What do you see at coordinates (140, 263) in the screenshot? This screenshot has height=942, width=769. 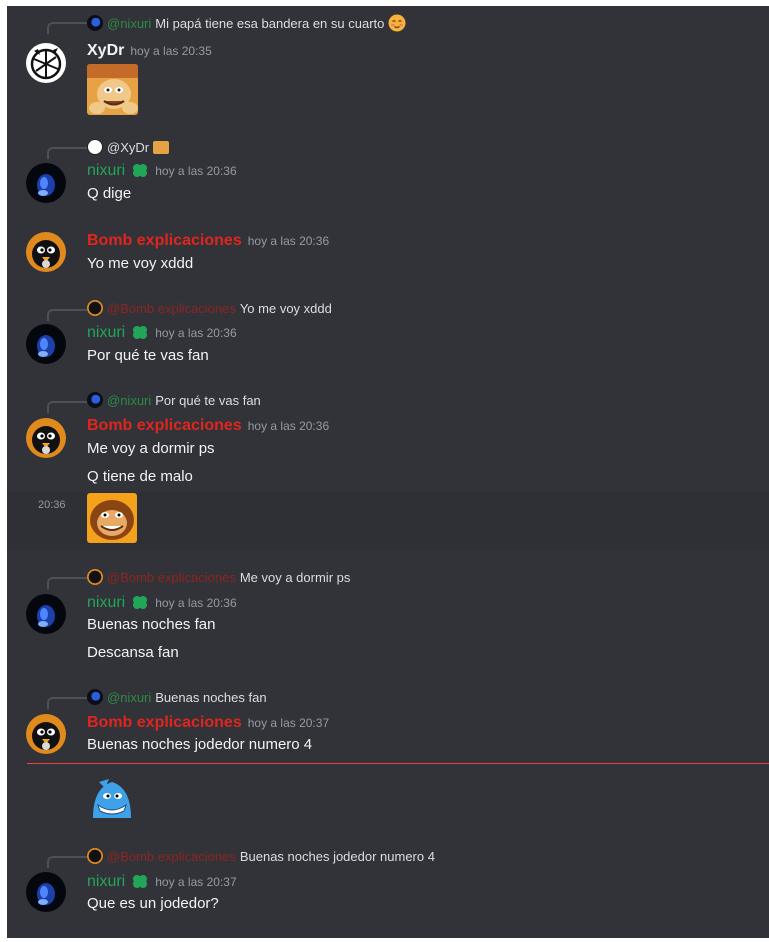 I see `message-text: Yo me voy xddd` at bounding box center [140, 263].